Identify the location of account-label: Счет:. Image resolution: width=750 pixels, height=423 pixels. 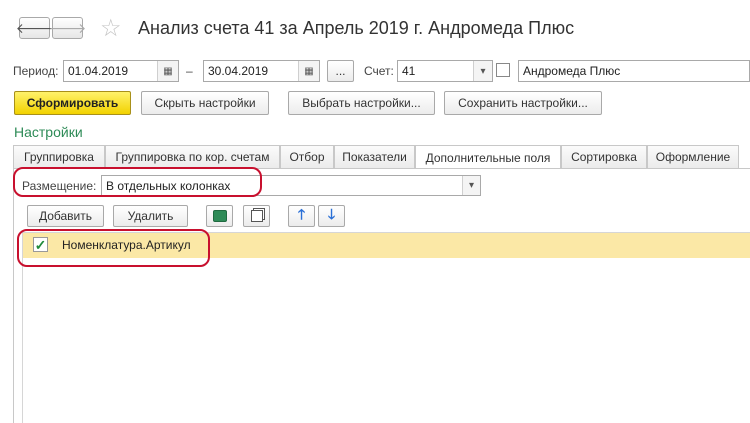
(379, 71).